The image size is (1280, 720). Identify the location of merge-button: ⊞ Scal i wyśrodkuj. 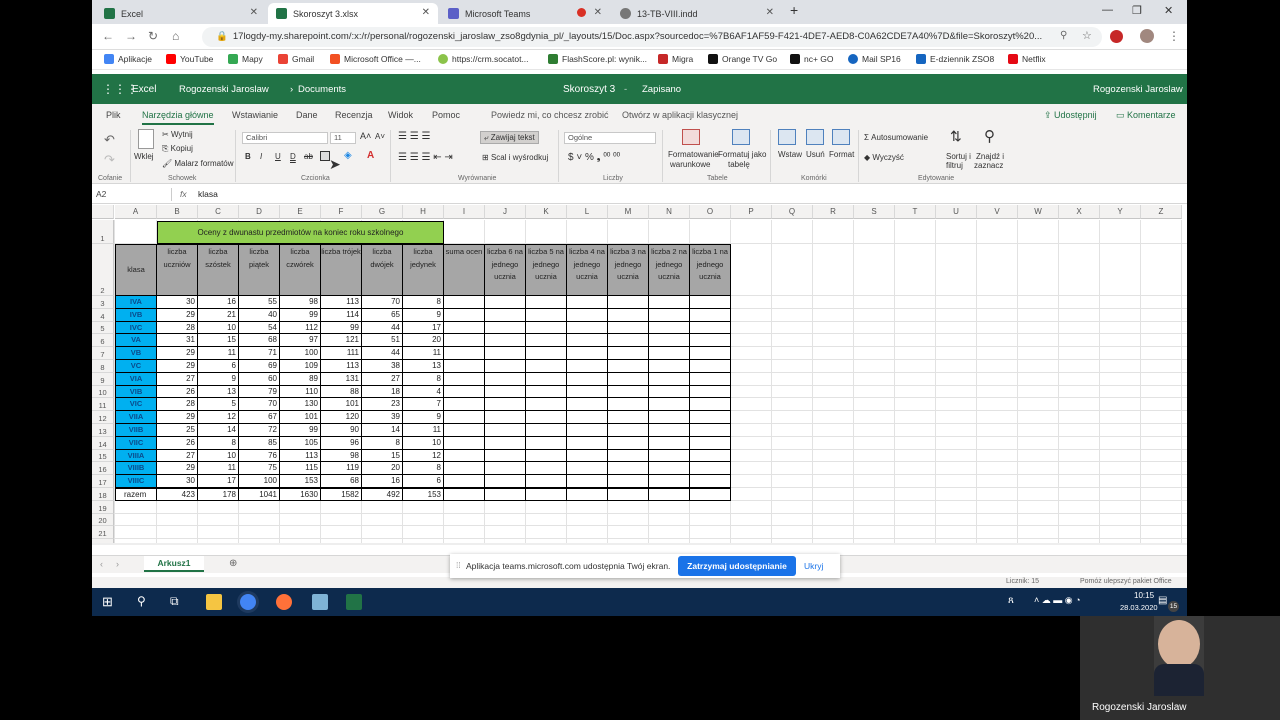
(515, 157).